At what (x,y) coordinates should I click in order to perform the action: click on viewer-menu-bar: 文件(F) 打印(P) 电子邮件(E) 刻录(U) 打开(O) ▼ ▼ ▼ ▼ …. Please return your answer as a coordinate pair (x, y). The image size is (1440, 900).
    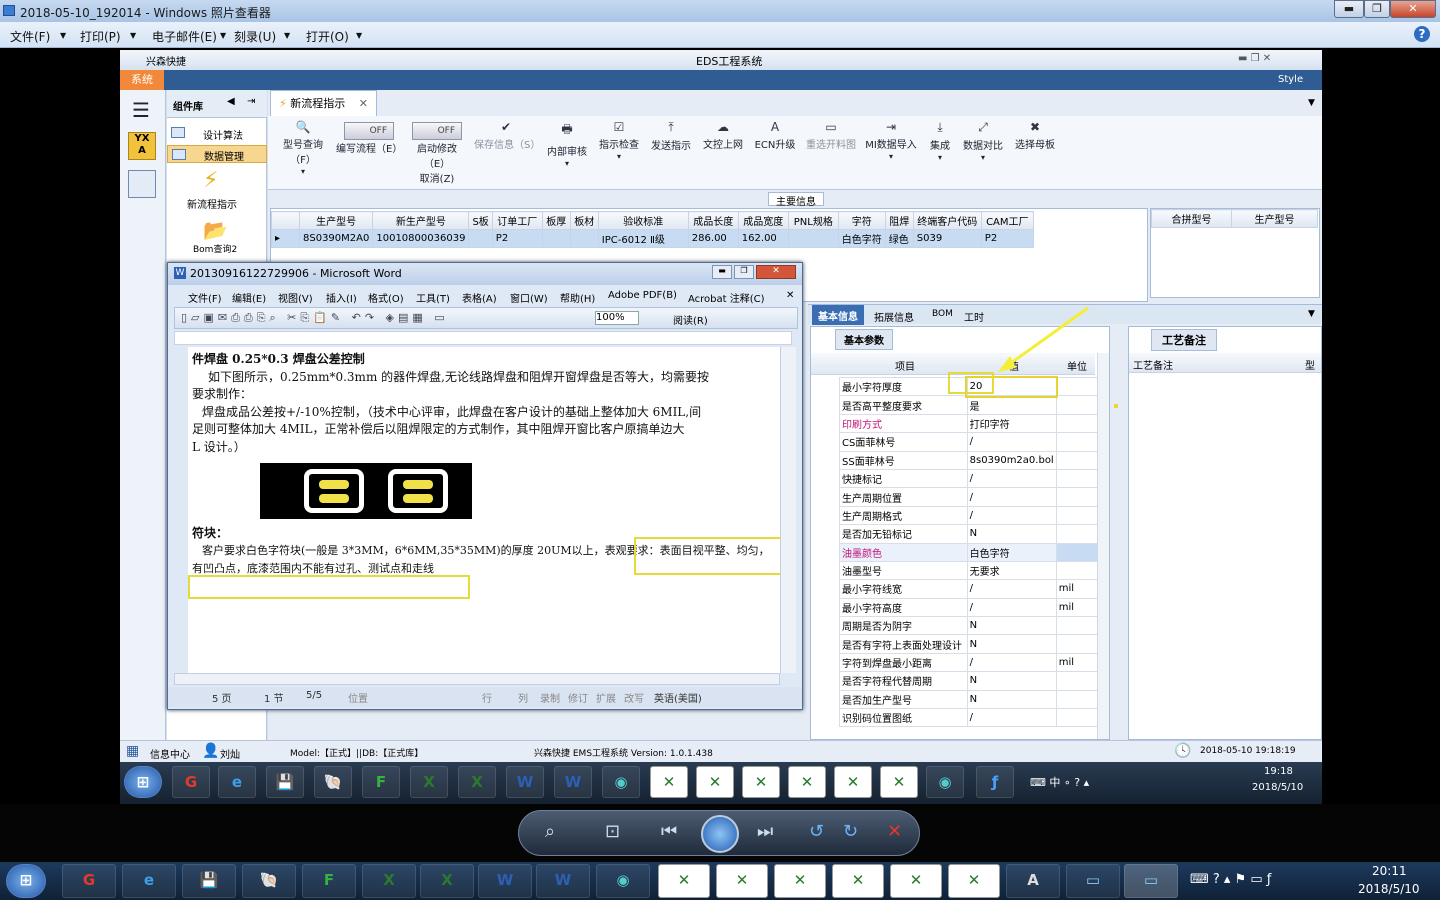
    Looking at the image, I should click on (720, 35).